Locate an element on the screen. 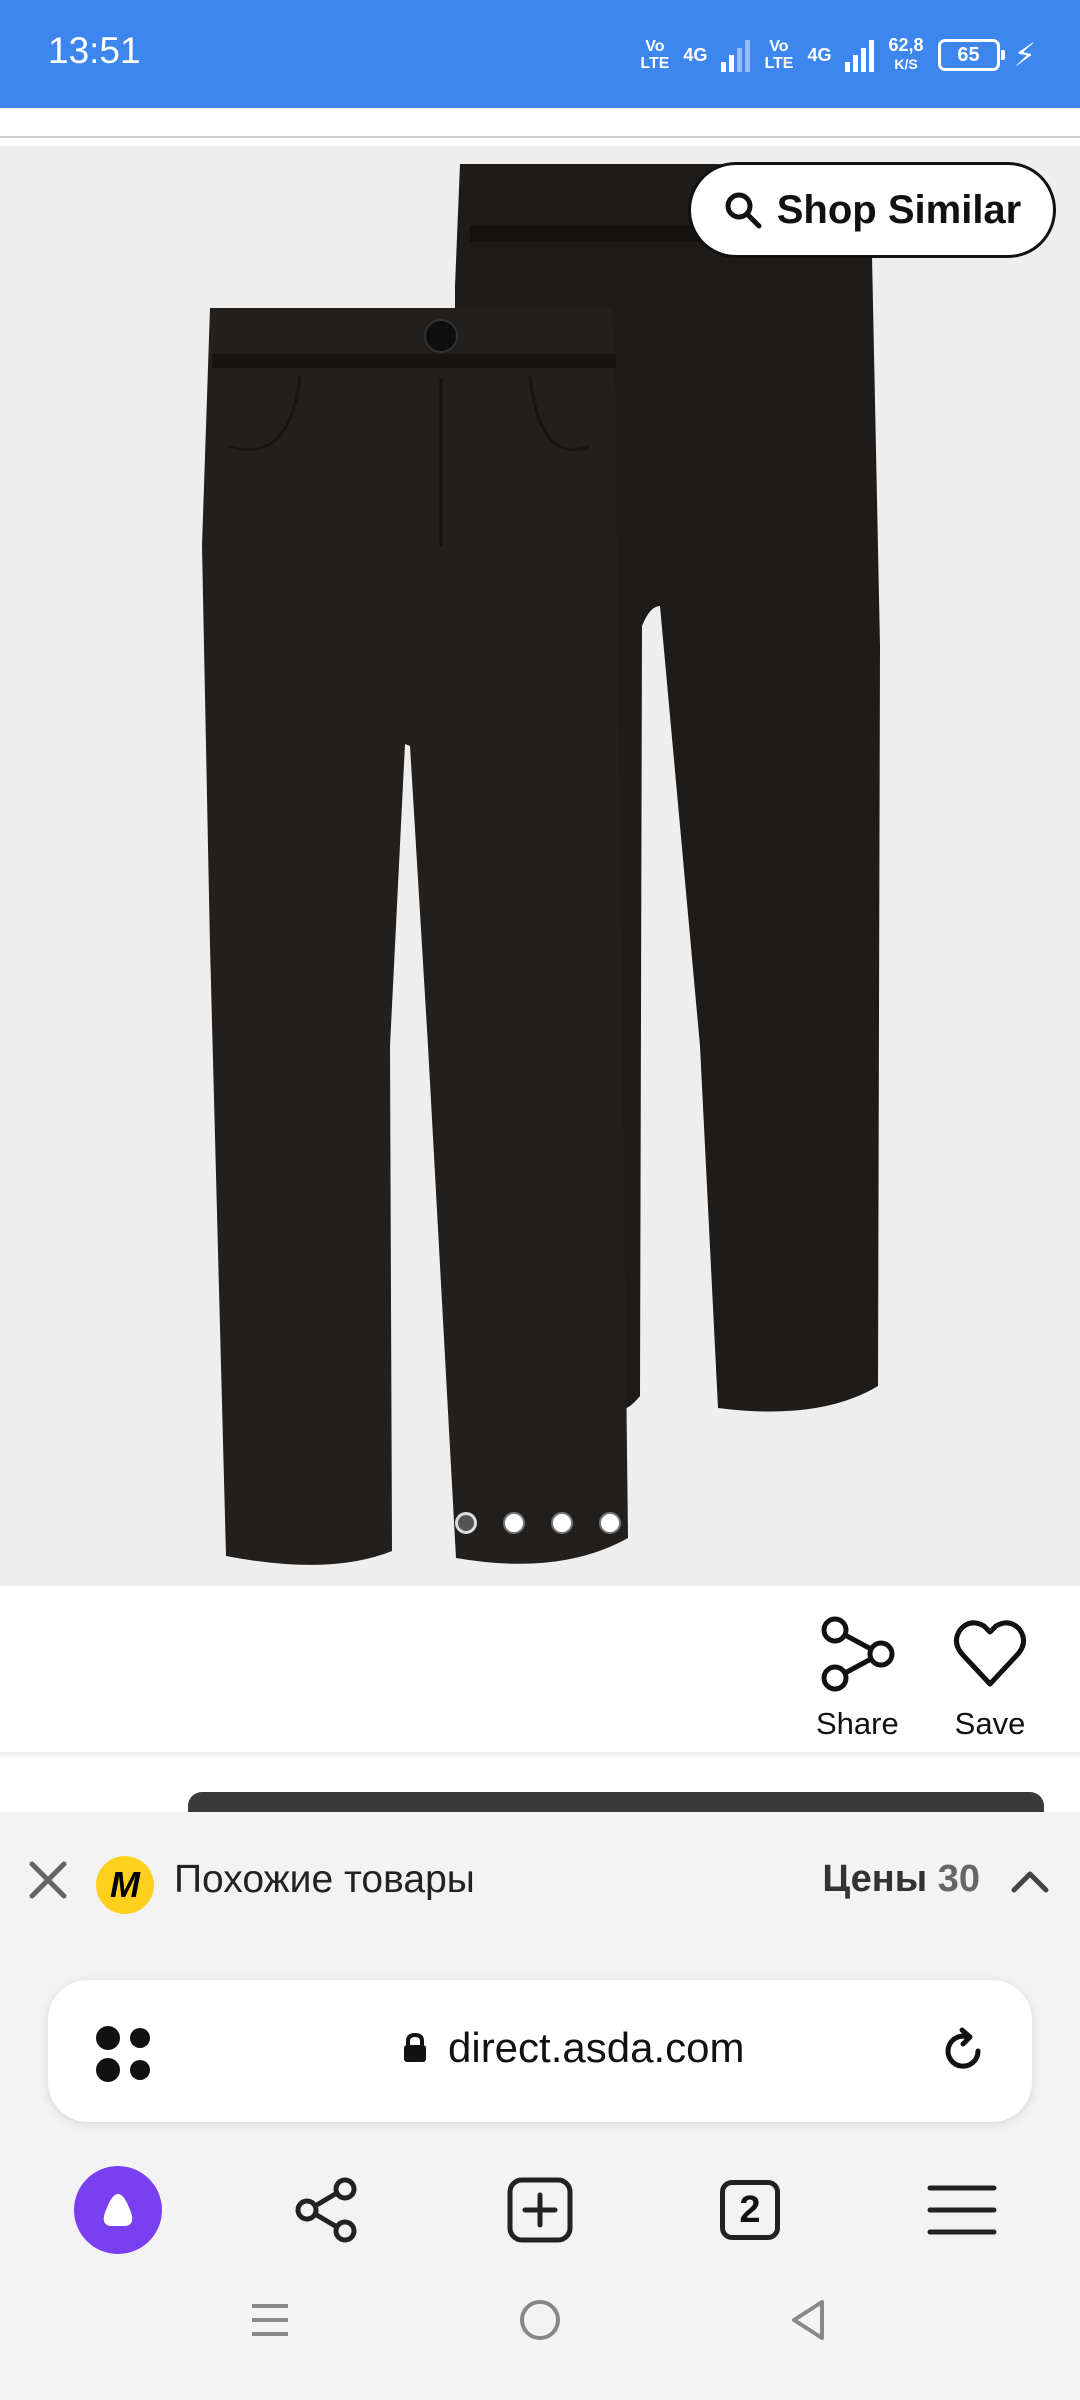 The width and height of the screenshot is (1080, 2400). alice-icon is located at coordinates (118, 2210).